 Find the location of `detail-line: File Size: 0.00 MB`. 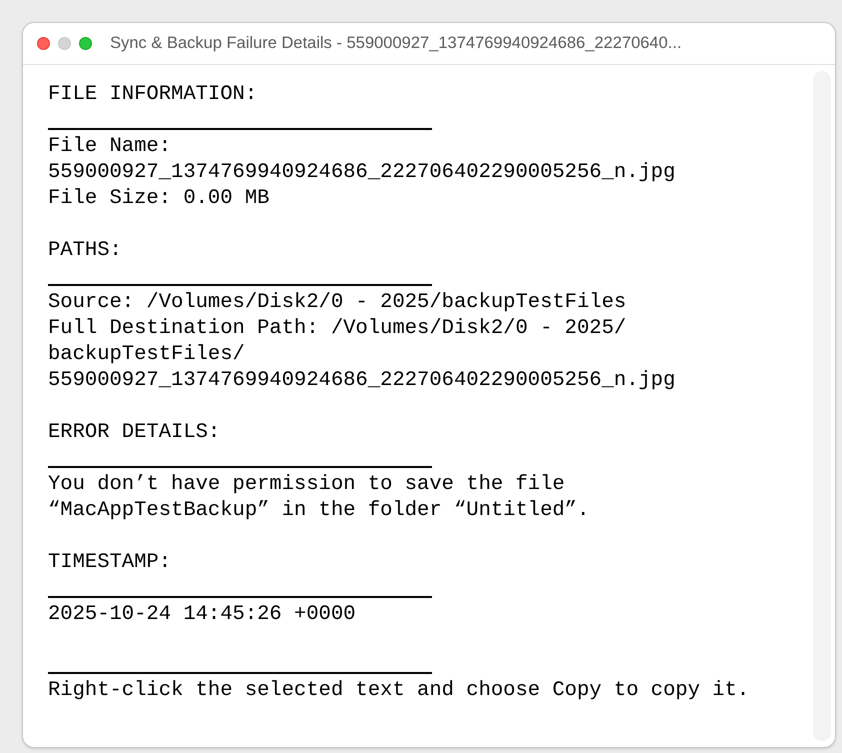

detail-line: File Size: 0.00 MB is located at coordinates (159, 199).